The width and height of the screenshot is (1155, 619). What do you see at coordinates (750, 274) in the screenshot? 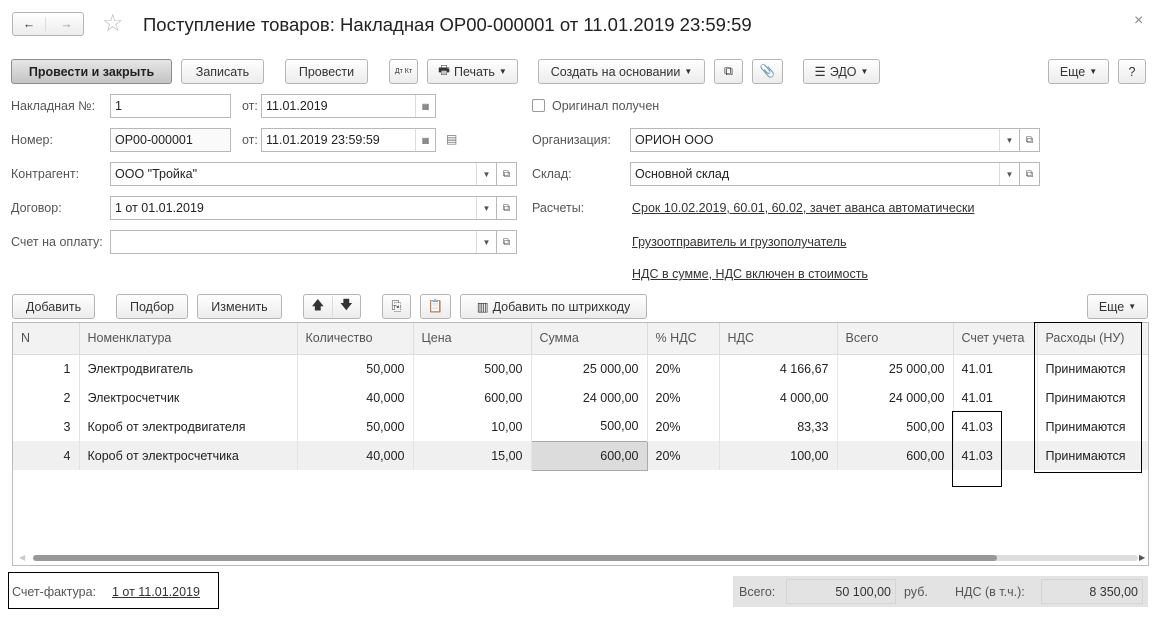
I see `vat-link: НДС в сумме, НДС включен в стоимость` at bounding box center [750, 274].